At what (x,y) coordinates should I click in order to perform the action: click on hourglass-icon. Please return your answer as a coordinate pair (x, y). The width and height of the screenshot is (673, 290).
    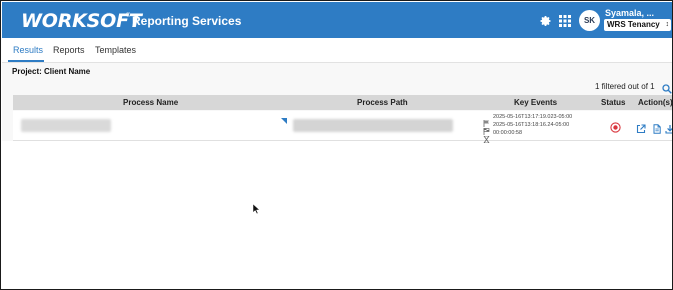
    Looking at the image, I should click on (486, 137).